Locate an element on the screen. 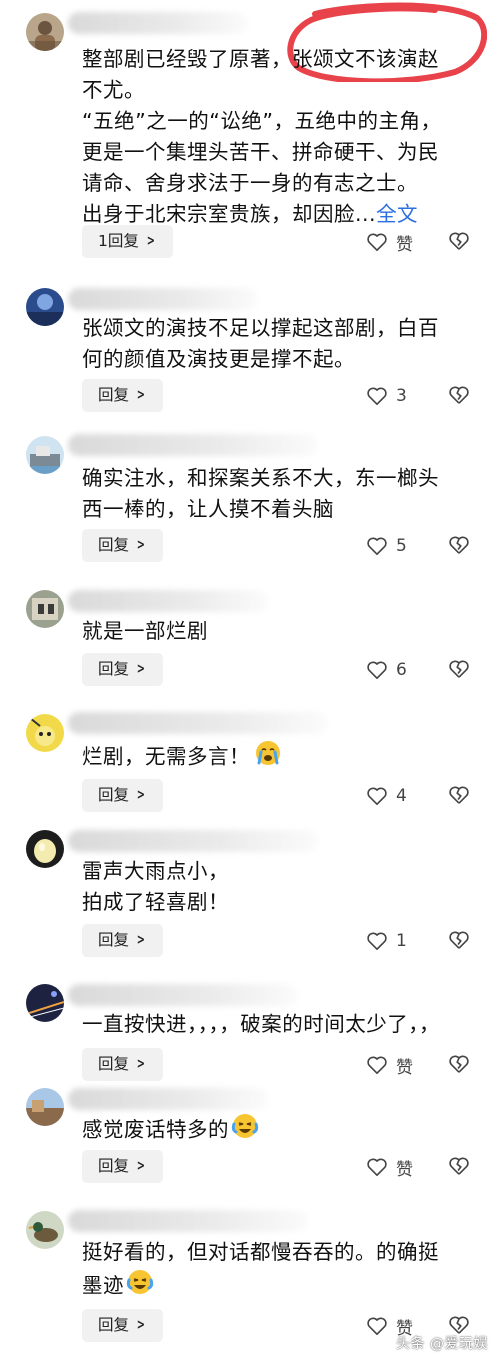 This screenshot has height=1359, width=500. comment-text: 烂剧，无需多言！ is located at coordinates (282, 757).